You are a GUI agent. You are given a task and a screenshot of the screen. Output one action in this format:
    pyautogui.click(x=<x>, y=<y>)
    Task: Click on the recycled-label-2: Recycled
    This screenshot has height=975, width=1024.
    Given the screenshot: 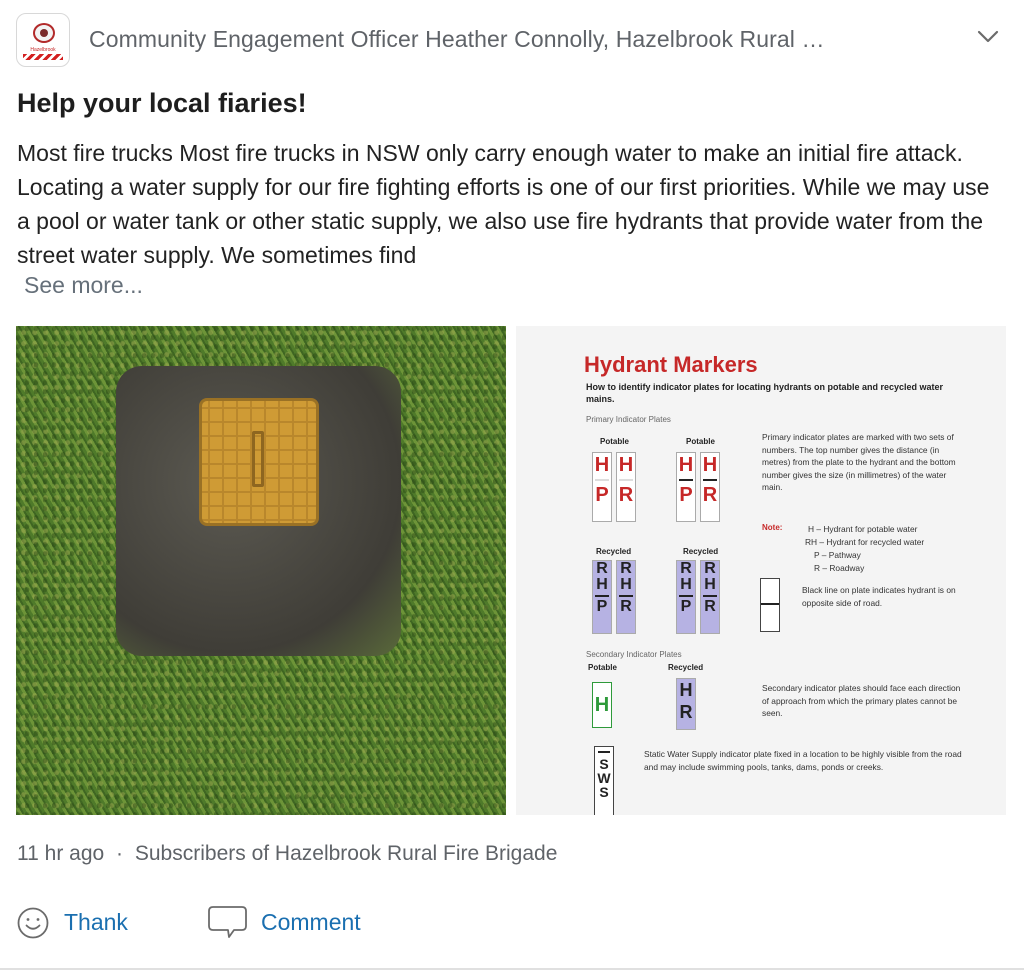 What is the action you would take?
    pyautogui.click(x=701, y=551)
    